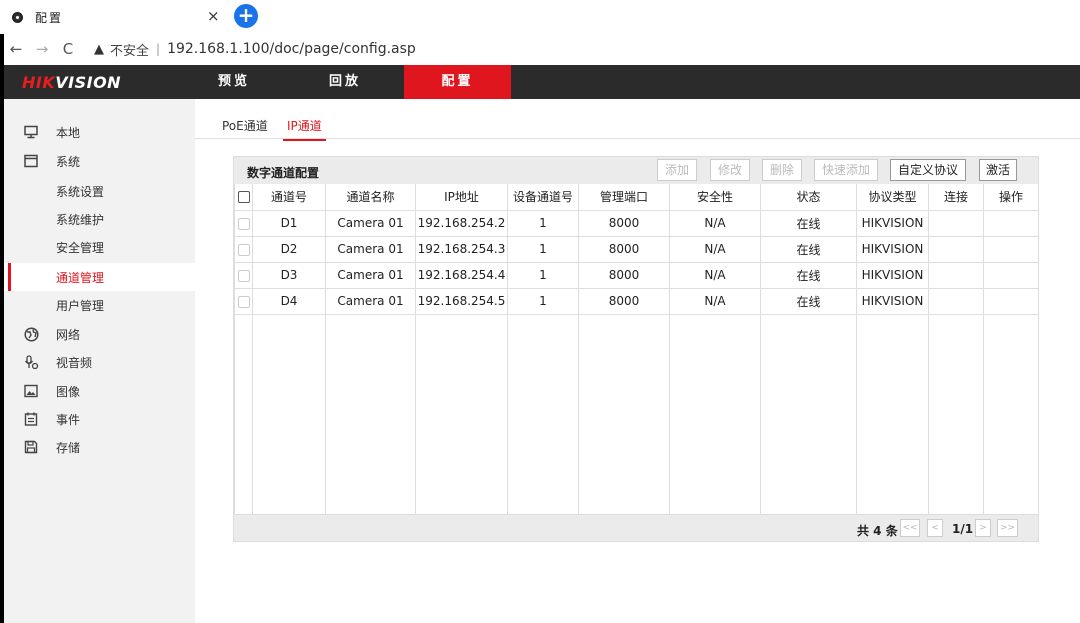  Describe the element at coordinates (99, 49) in the screenshot. I see `warning-icon: ▲` at that location.